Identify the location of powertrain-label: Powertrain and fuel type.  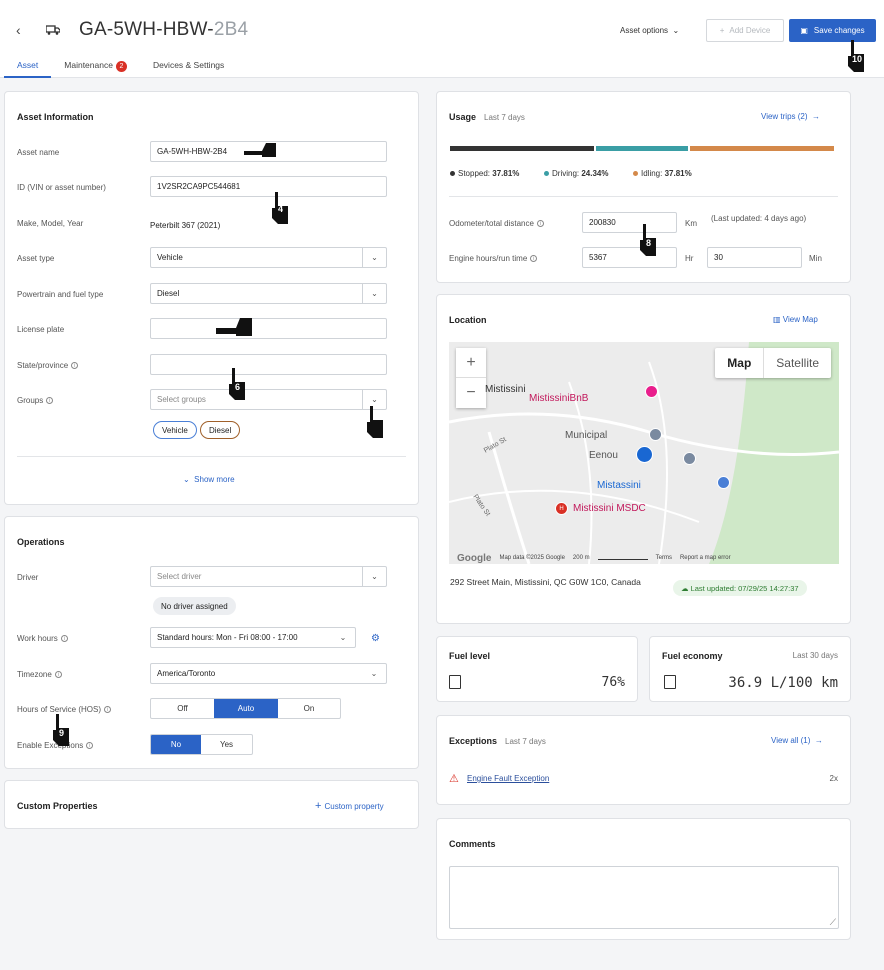
(60, 294).